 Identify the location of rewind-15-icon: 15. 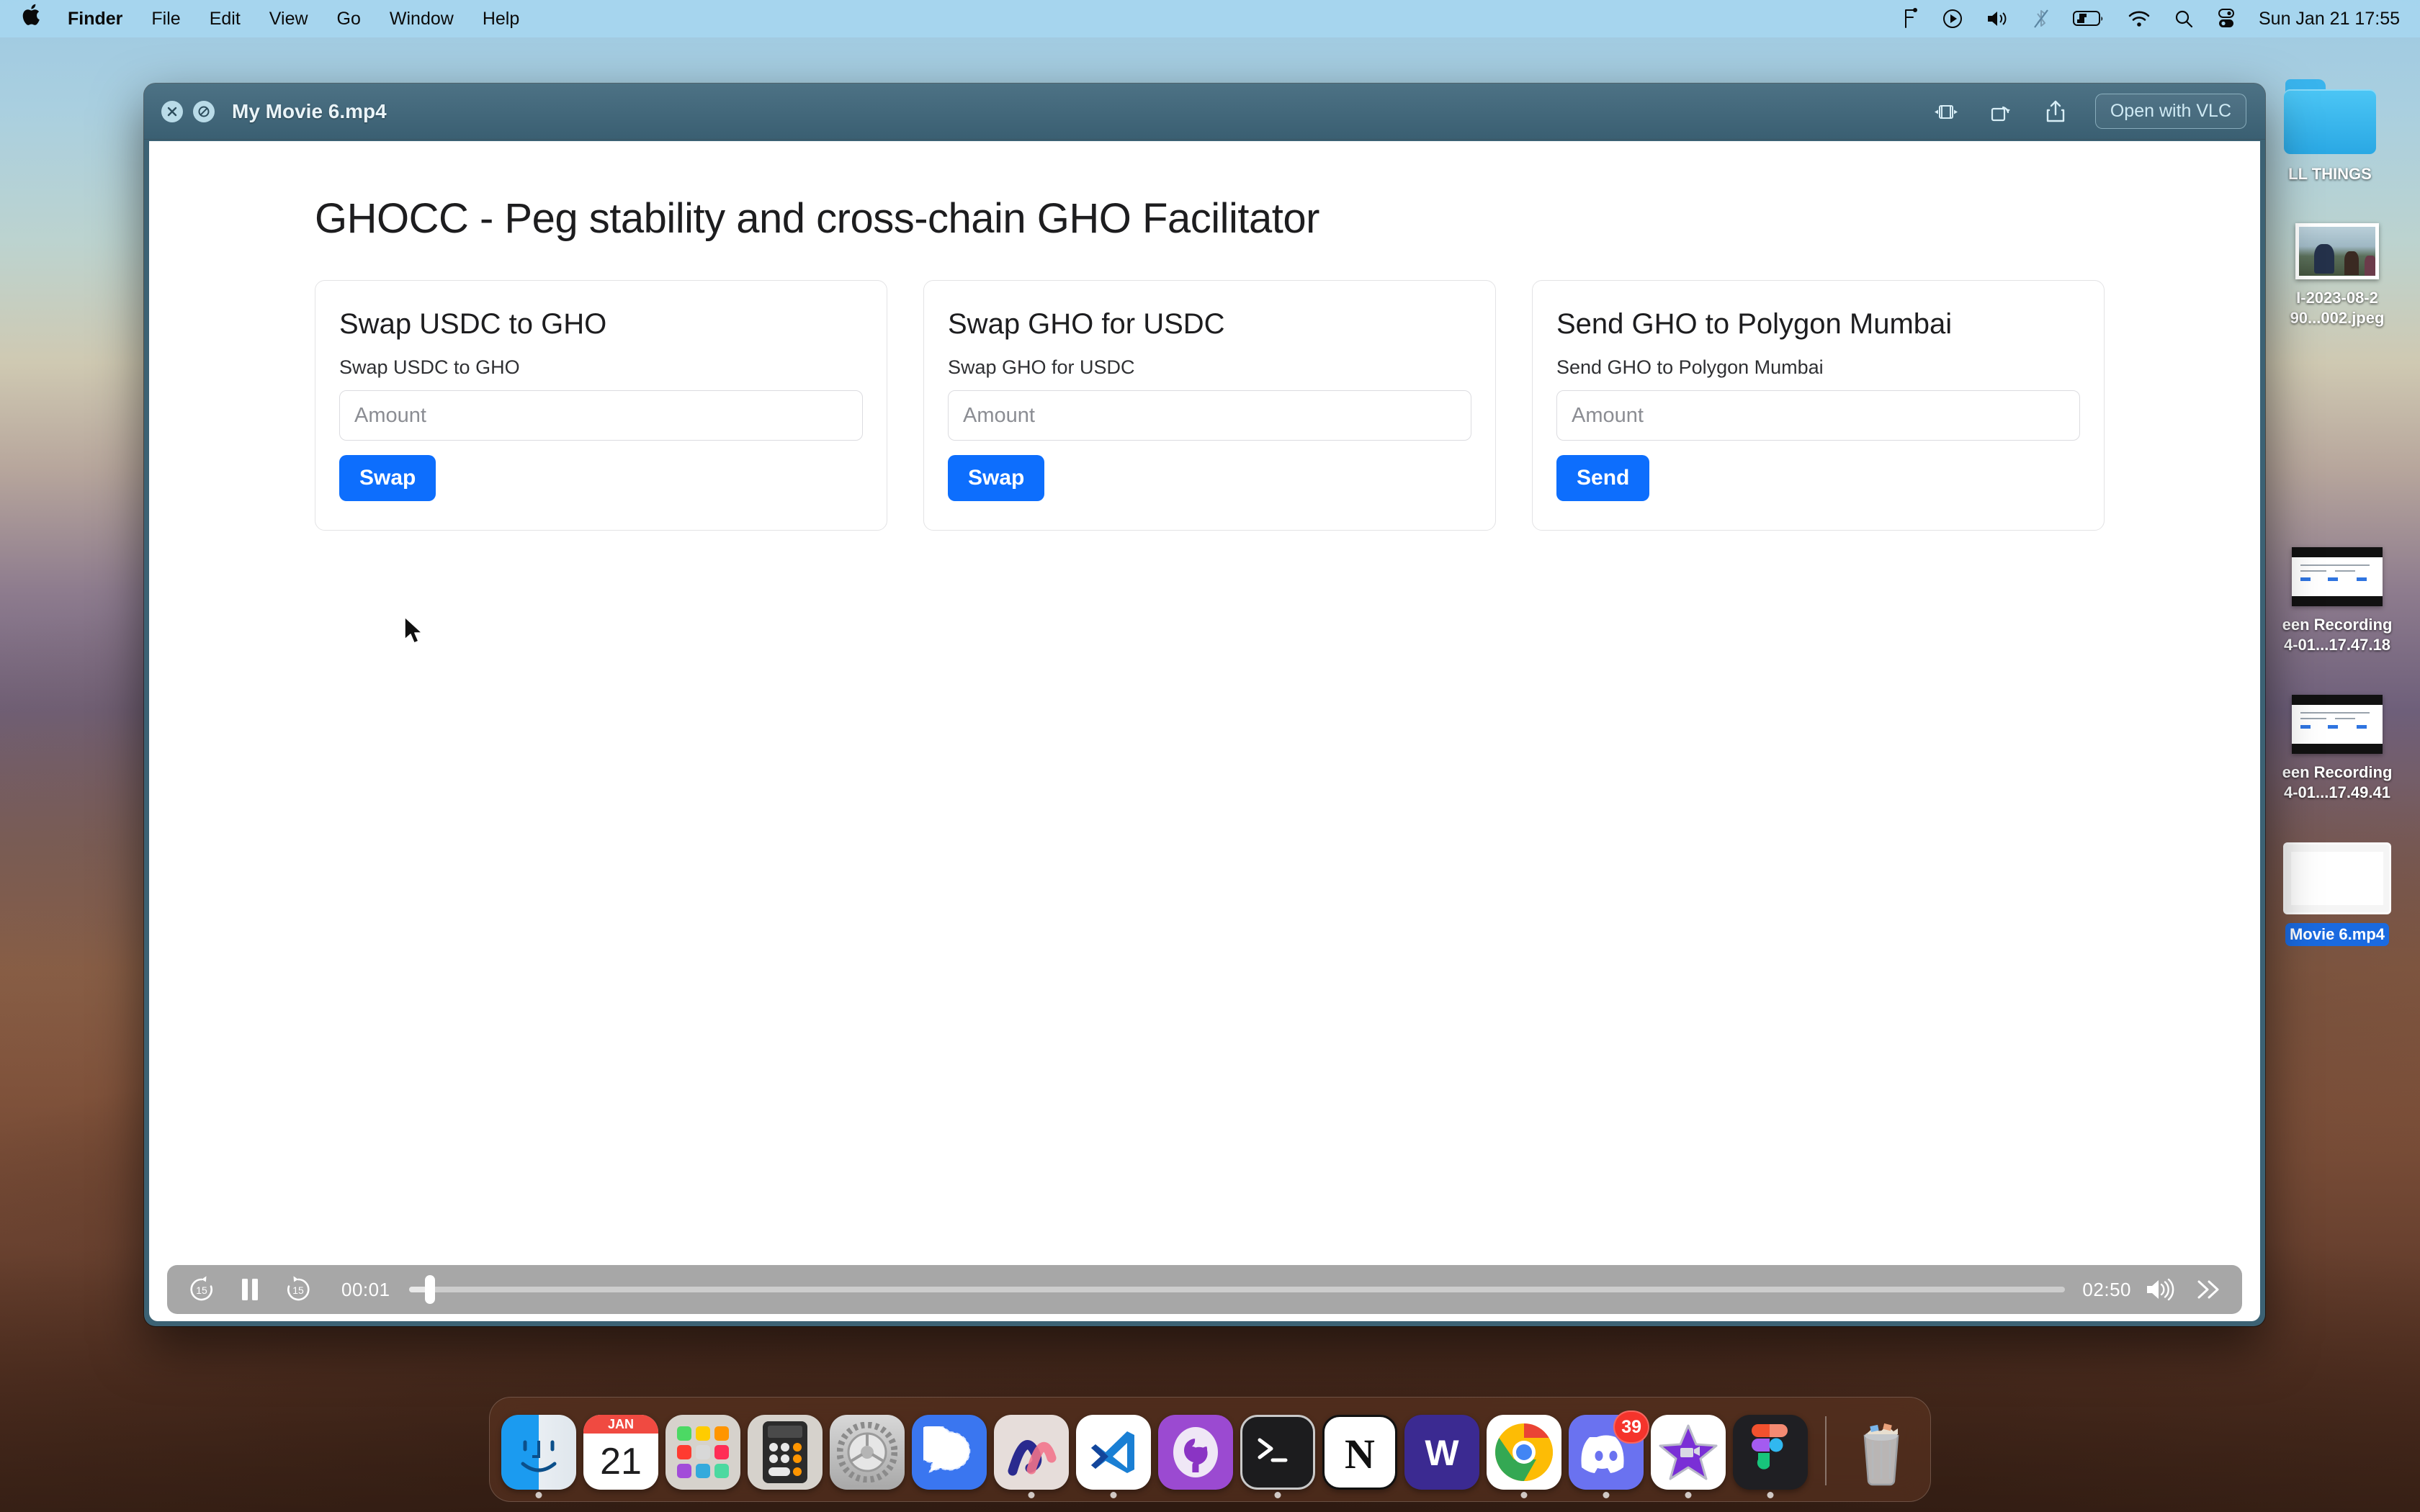
(202, 1289).